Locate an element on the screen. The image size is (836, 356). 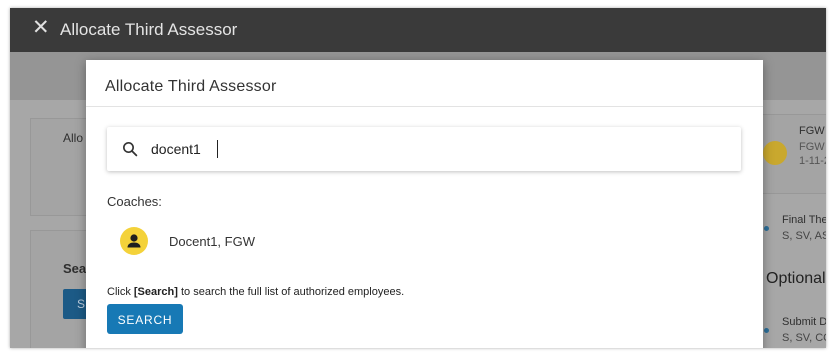
coaches-label: Coaches: is located at coordinates (134, 201).